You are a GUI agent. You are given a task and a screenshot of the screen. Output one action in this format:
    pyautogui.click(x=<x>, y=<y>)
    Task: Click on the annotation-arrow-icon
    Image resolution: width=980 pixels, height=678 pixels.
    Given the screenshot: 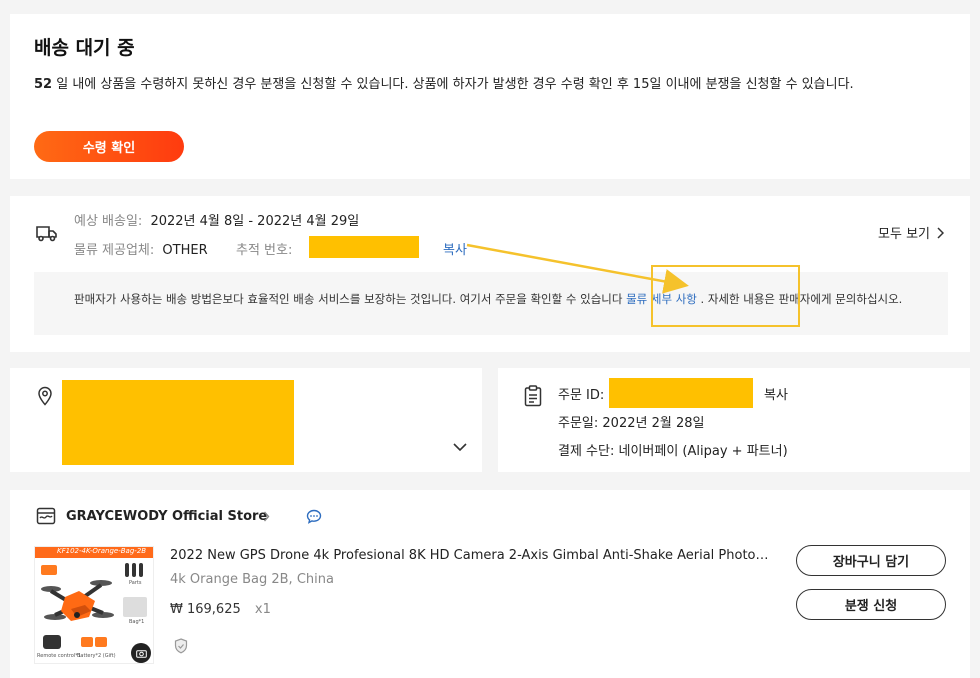 What is the action you would take?
    pyautogui.click(x=577, y=268)
    